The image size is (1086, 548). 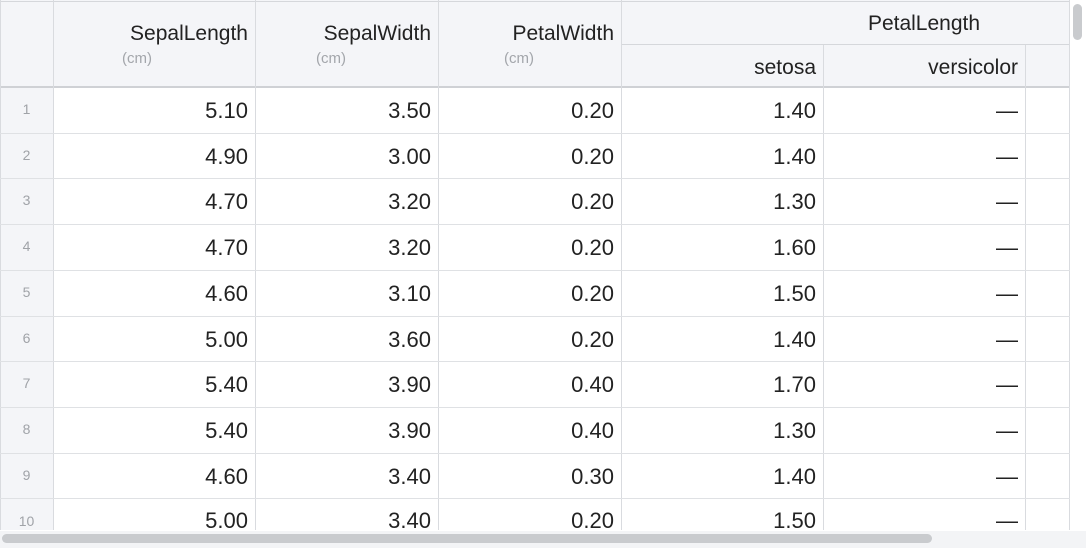 What do you see at coordinates (151, 157) in the screenshot?
I see `cell-sepal-length: 4.90` at bounding box center [151, 157].